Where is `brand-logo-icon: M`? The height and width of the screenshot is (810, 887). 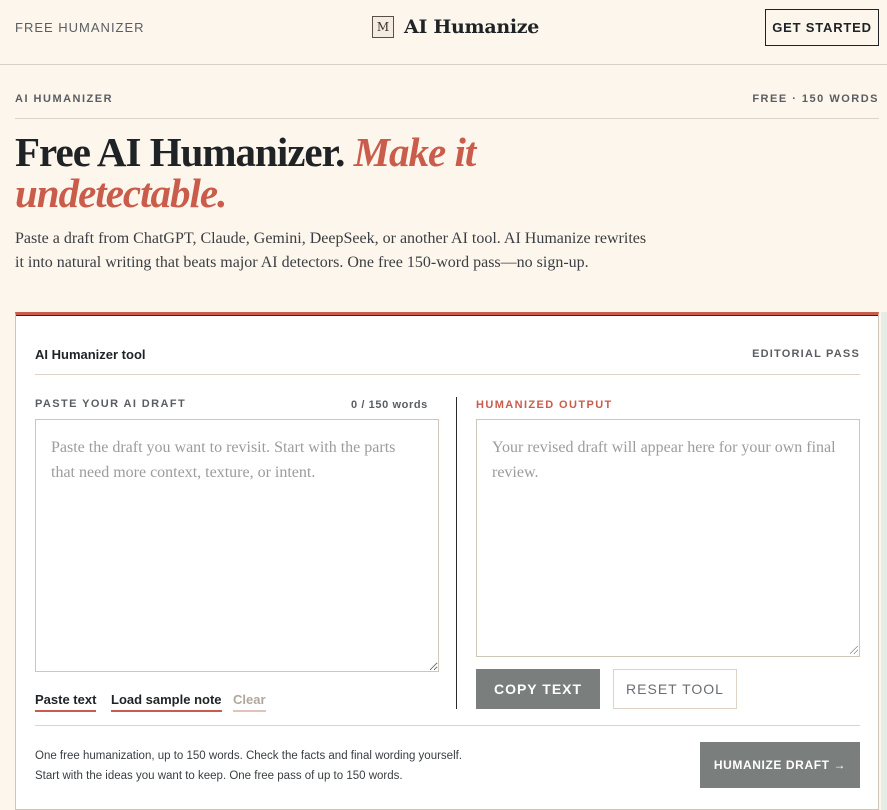
brand-logo-icon: M is located at coordinates (383, 27).